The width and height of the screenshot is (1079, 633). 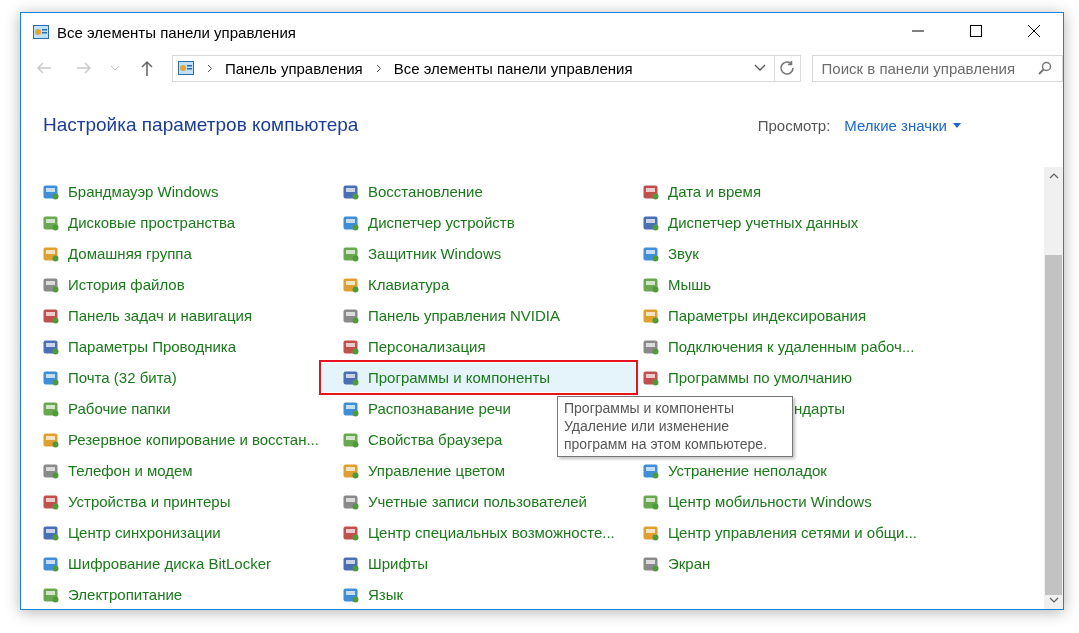 What do you see at coordinates (649, 408) in the screenshot?
I see `tooltip-text: Программы и компоненты` at bounding box center [649, 408].